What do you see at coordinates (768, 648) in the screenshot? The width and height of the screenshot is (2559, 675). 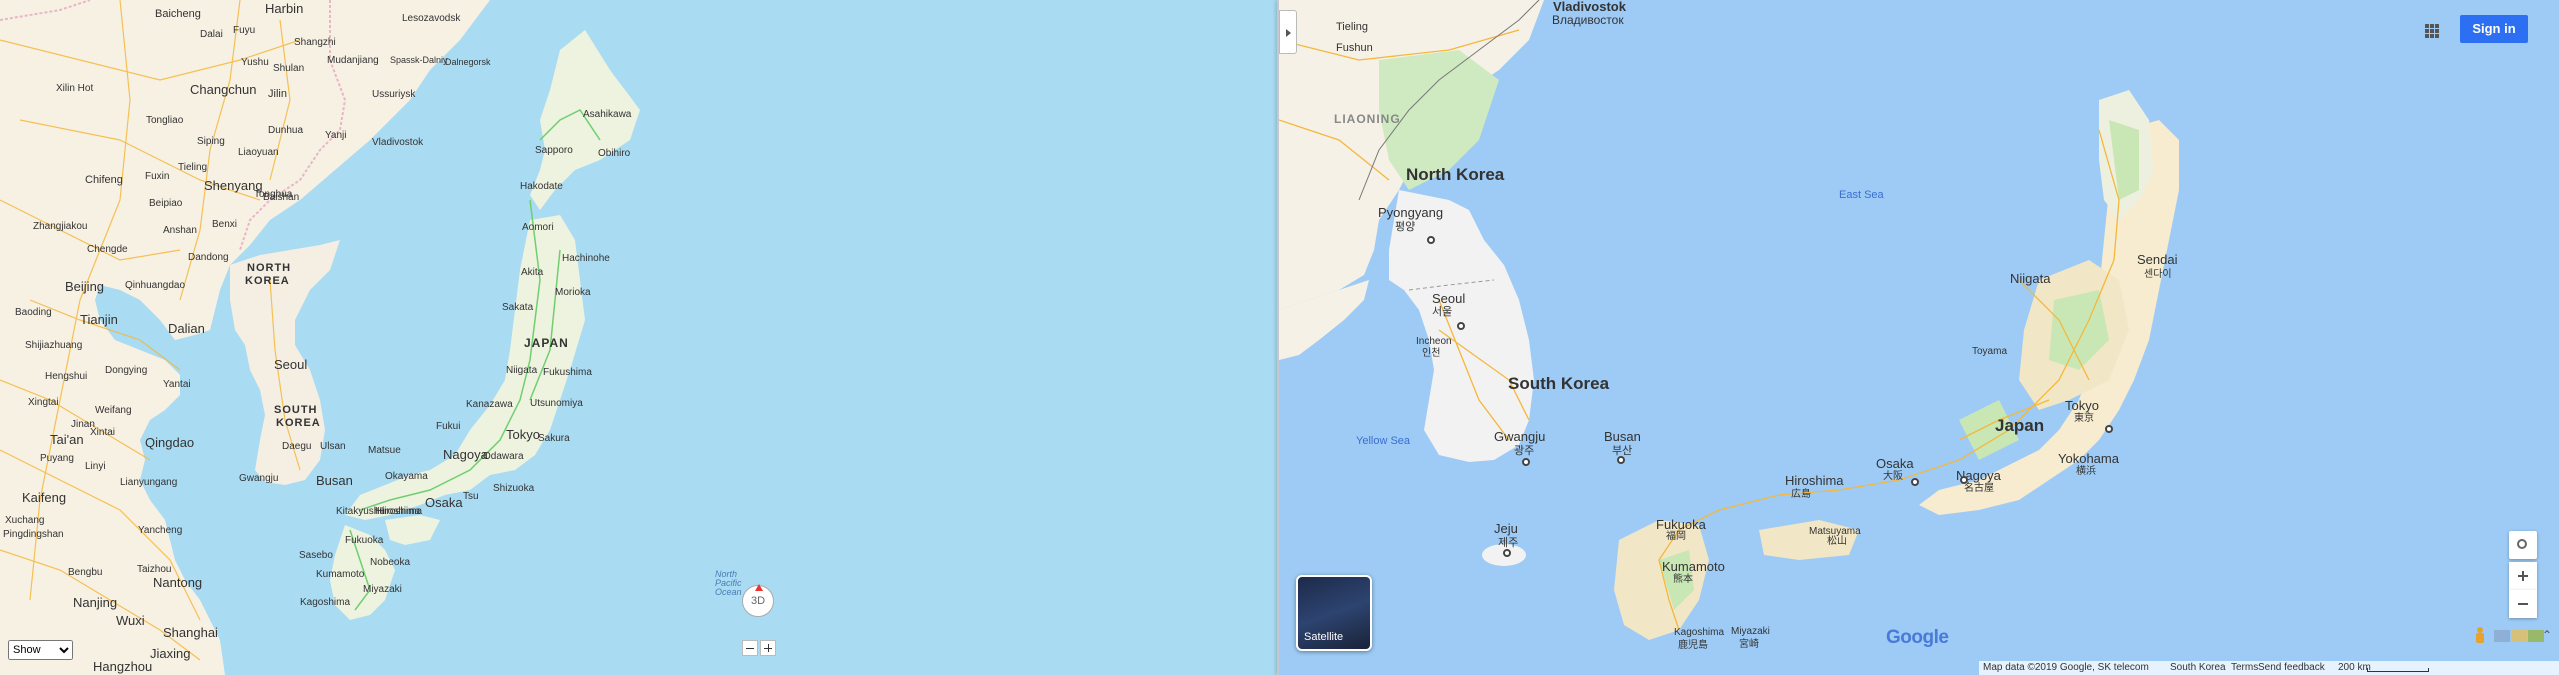 I see `left-zoom-in-button` at bounding box center [768, 648].